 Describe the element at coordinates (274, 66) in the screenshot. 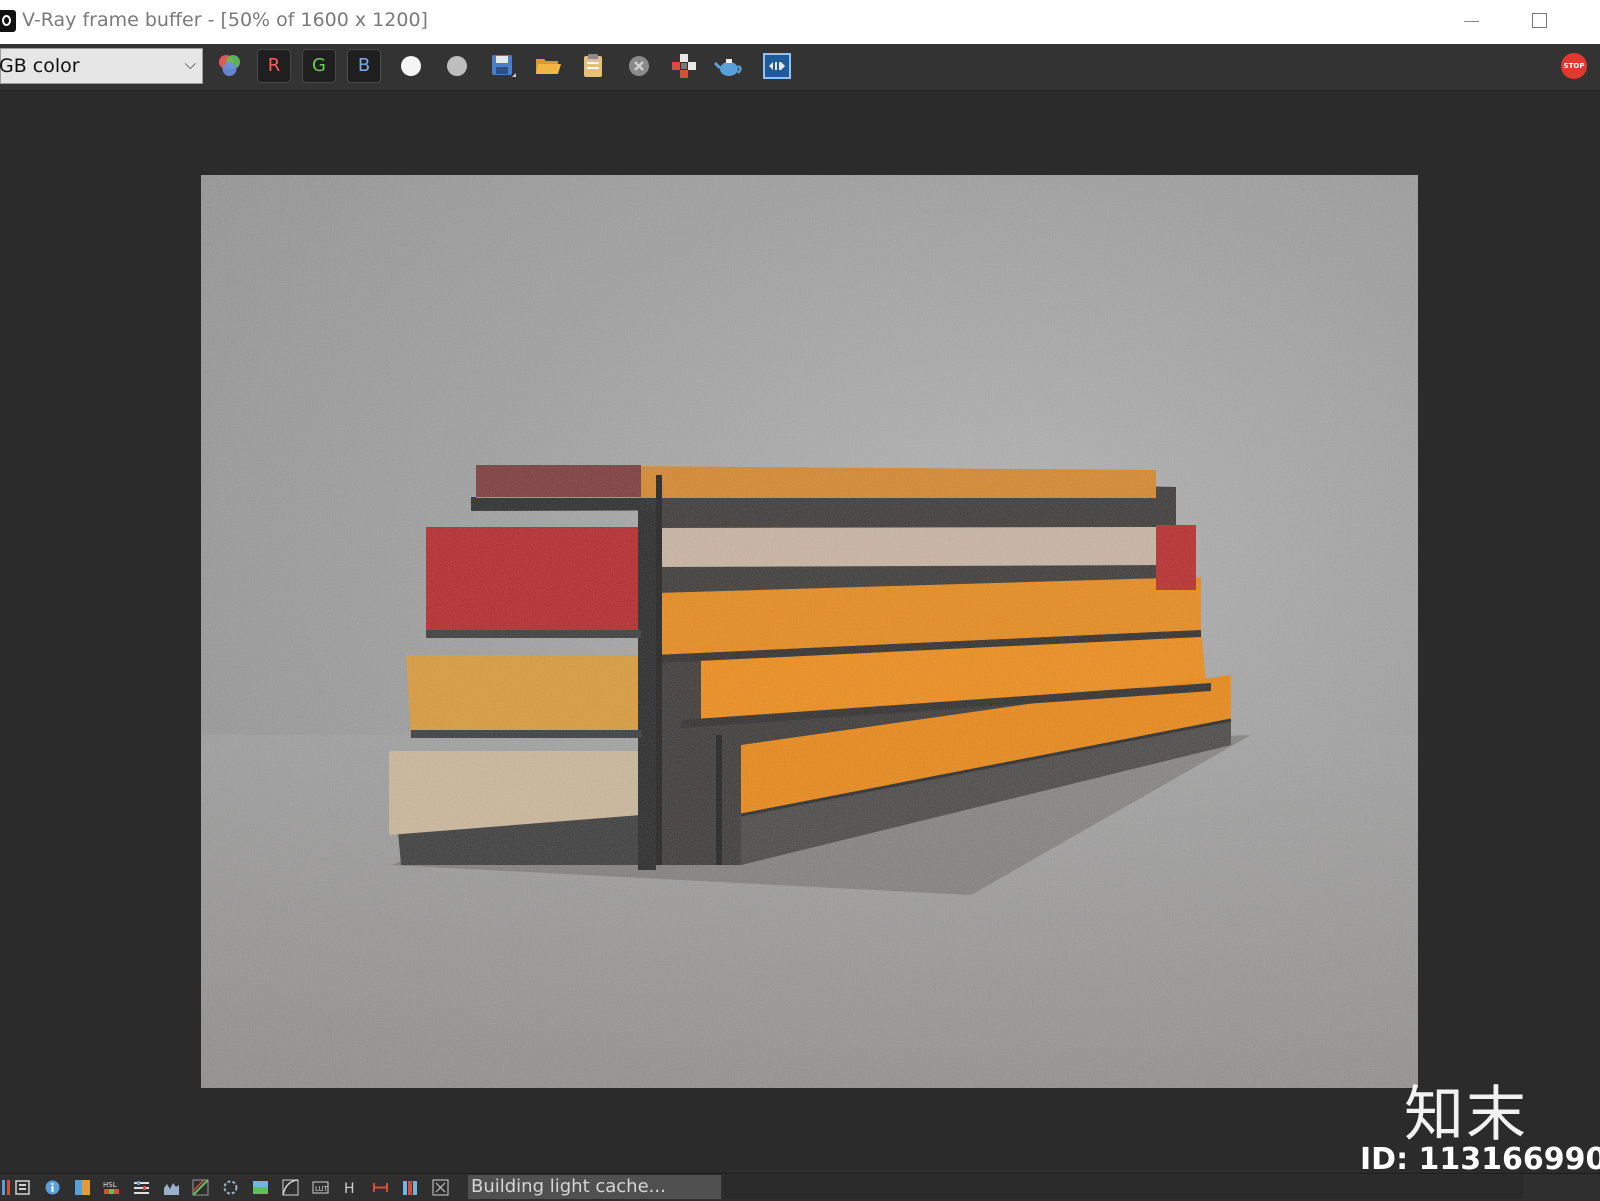

I see `red-channel-button: R` at that location.